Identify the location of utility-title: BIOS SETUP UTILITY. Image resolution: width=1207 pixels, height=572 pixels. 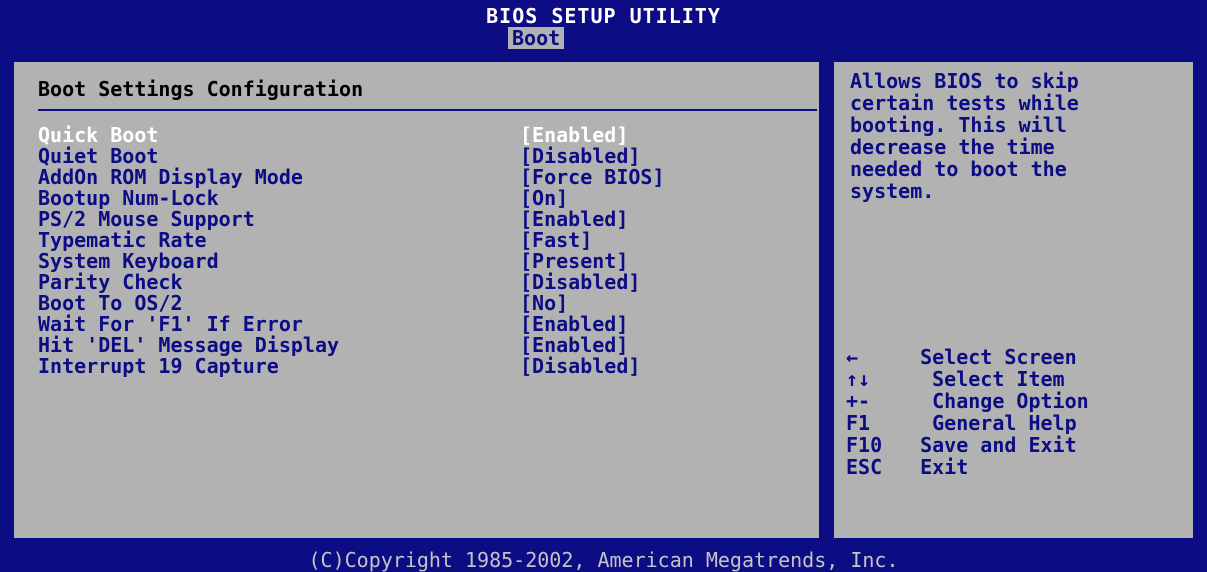
(603, 16).